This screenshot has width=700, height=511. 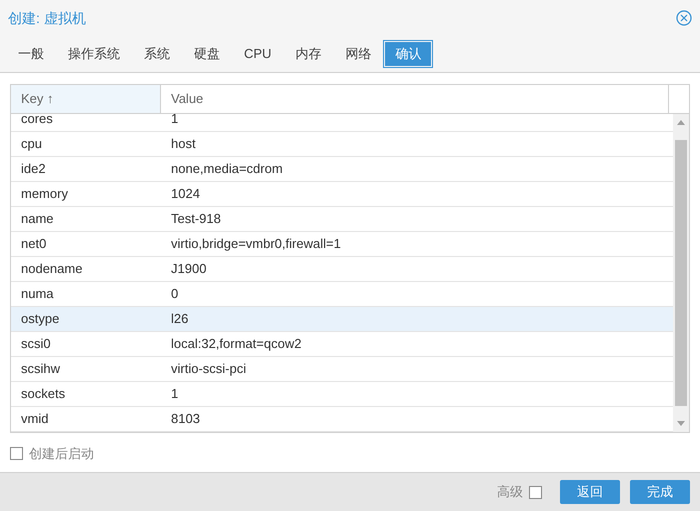 What do you see at coordinates (52, 269) in the screenshot?
I see `table-cell-text: nodename` at bounding box center [52, 269].